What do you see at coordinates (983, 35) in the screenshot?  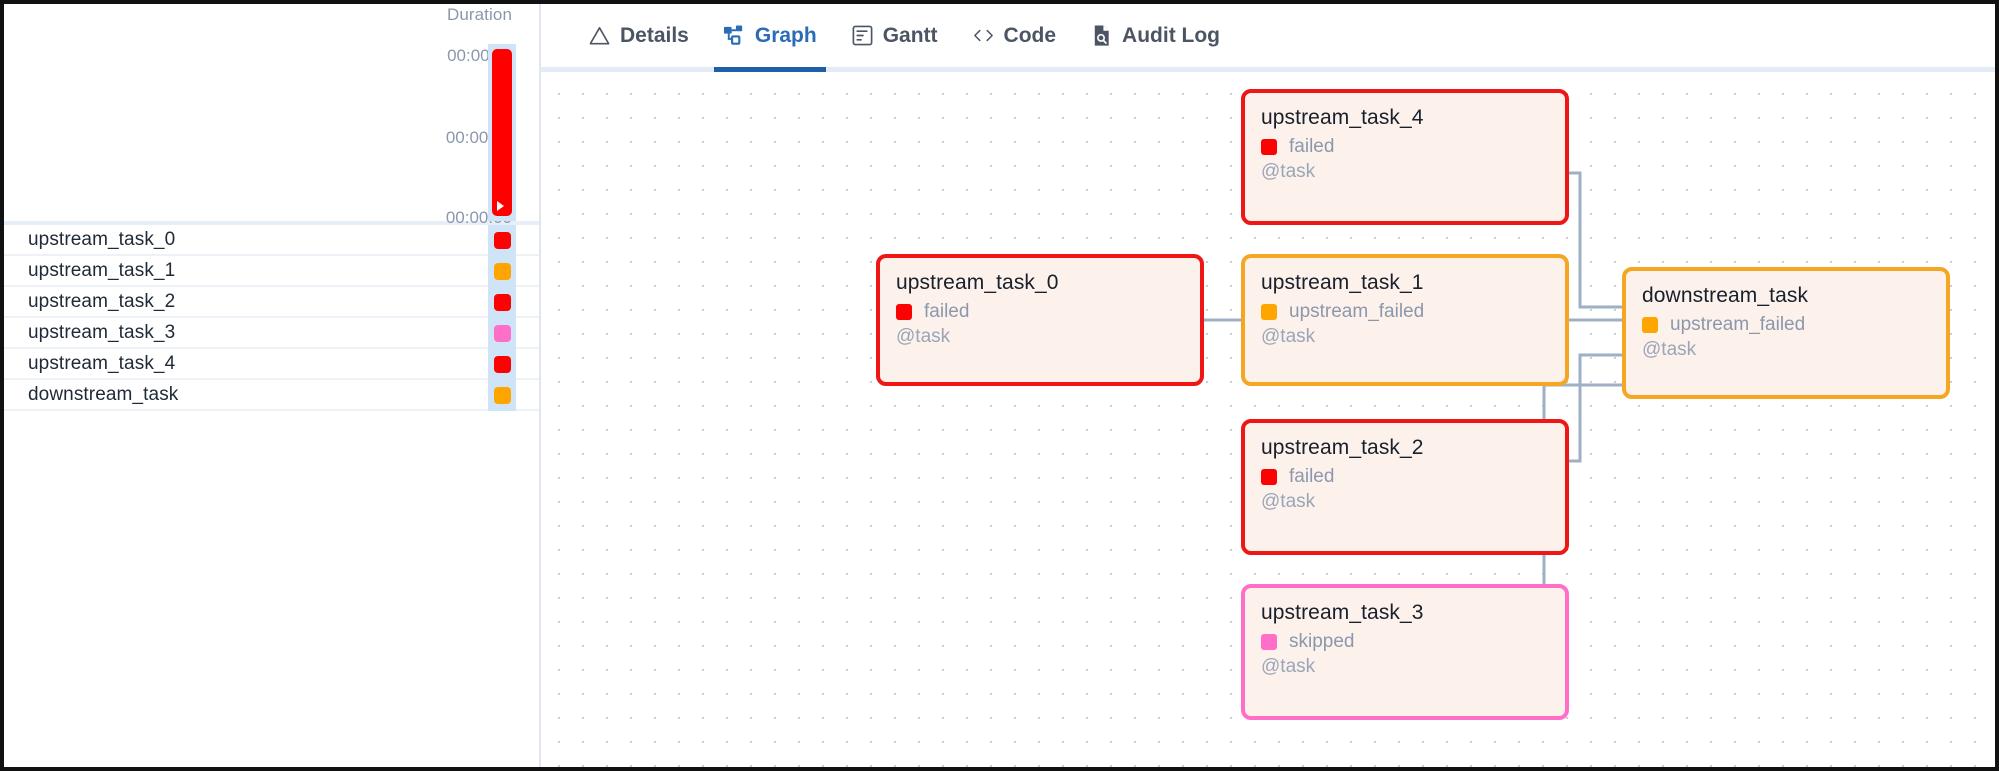 I see `code-brackets-icon` at bounding box center [983, 35].